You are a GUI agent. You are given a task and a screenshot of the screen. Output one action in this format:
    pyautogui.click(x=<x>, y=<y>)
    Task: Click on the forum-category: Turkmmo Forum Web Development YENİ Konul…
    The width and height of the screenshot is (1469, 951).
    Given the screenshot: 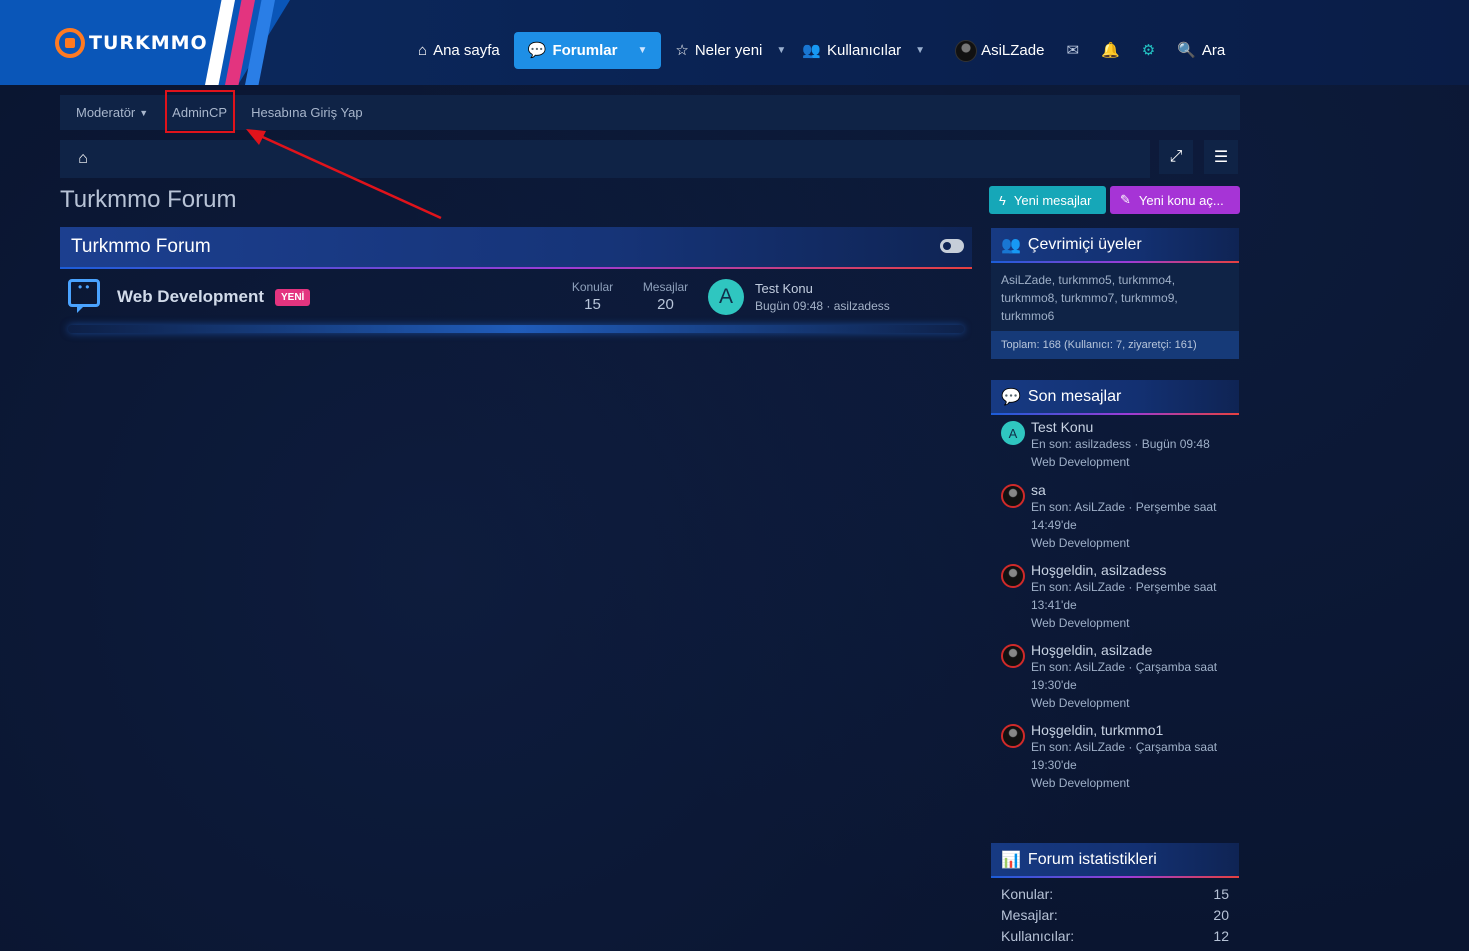 What is the action you would take?
    pyautogui.click(x=516, y=280)
    